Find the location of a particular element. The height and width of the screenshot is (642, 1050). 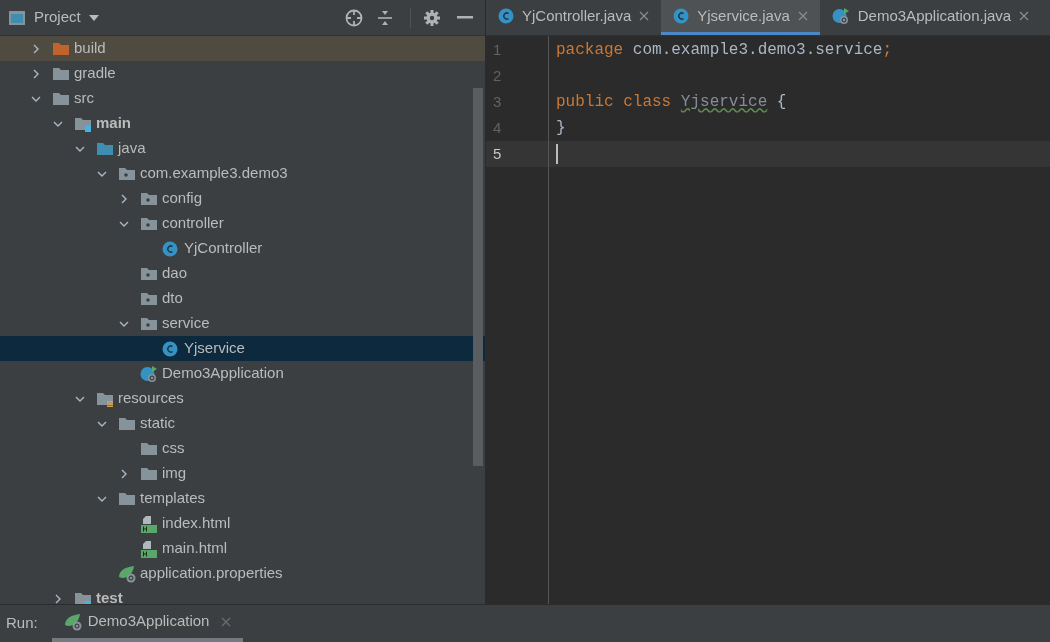

tree-item-label: application.properties is located at coordinates (211, 573).